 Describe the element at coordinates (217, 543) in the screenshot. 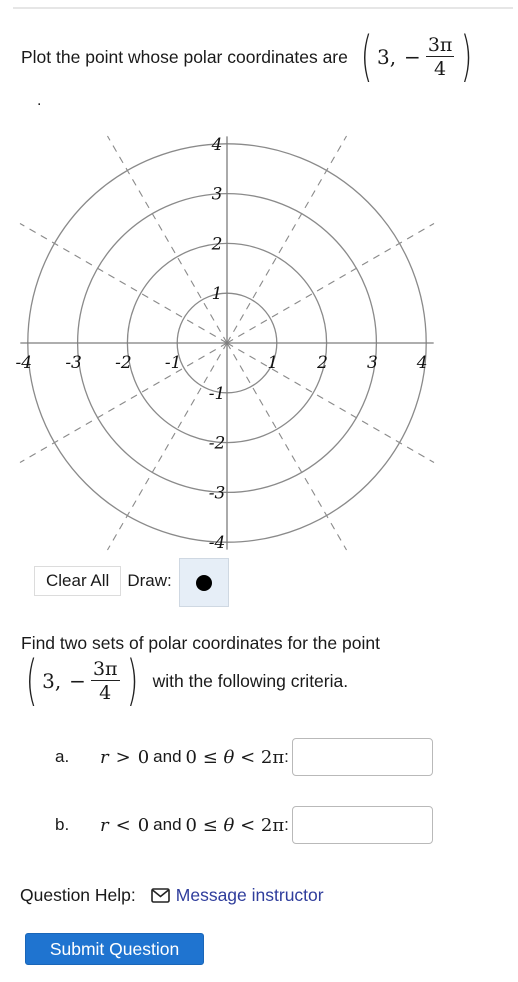

I see `y-tick-label: -4` at that location.